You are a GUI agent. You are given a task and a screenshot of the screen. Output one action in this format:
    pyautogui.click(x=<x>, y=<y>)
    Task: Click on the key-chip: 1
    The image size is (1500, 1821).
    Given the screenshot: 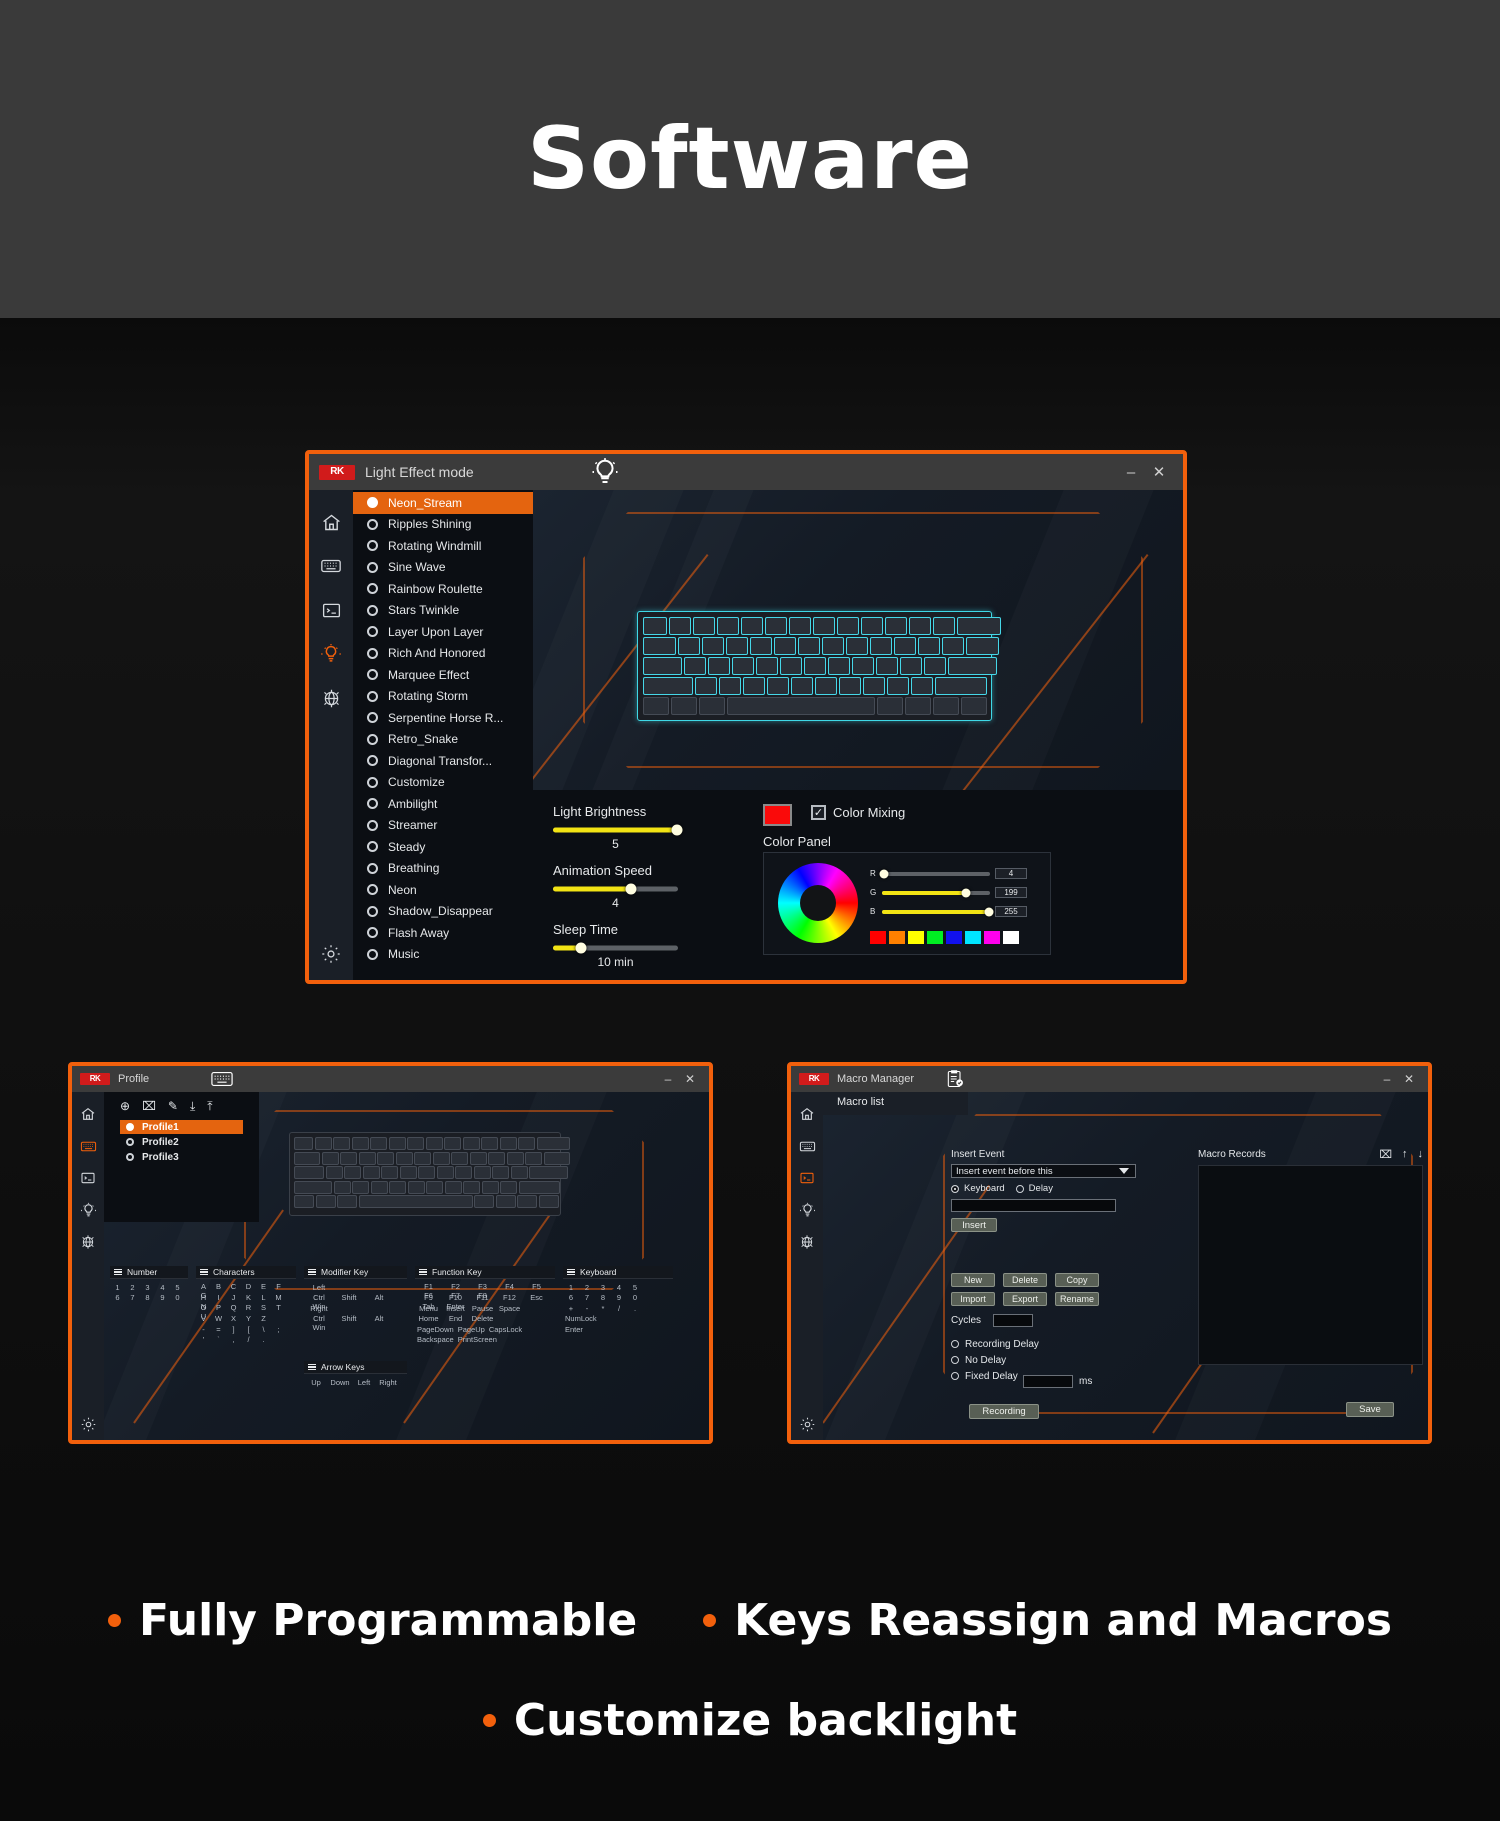 What is the action you would take?
    pyautogui.click(x=117, y=1287)
    